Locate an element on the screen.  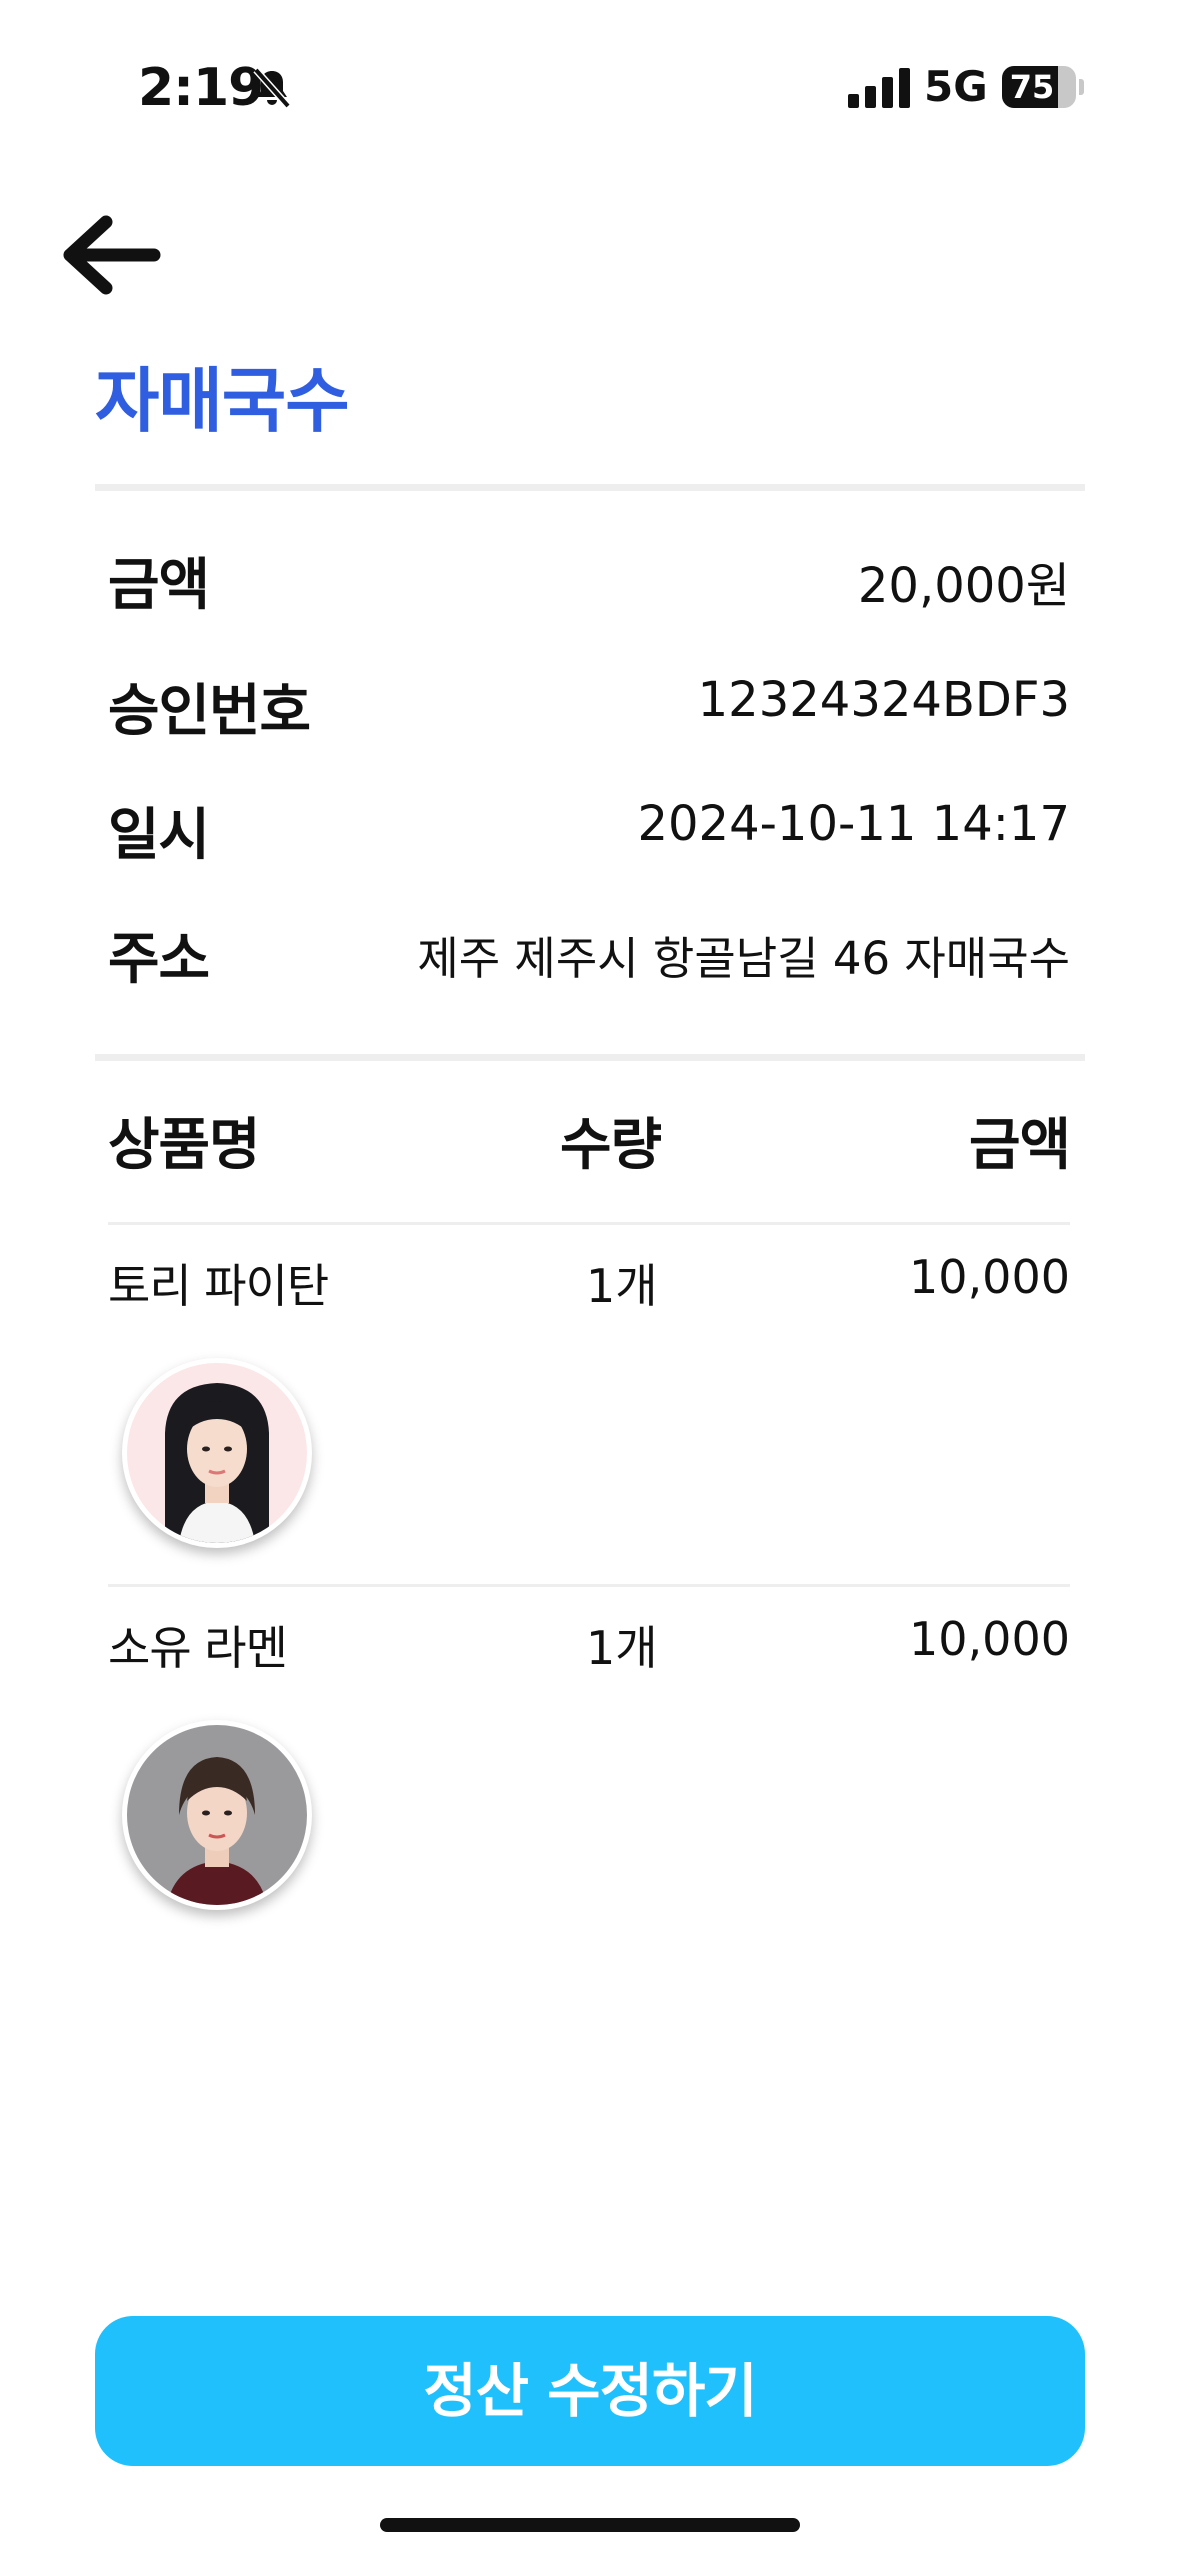
item-name: 토리 파이탄 is located at coordinates (218, 1286).